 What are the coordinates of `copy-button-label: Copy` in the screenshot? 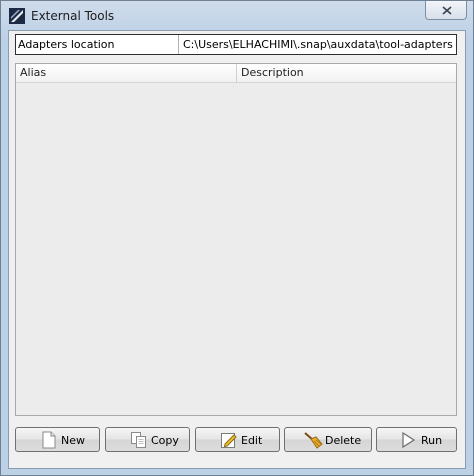 It's located at (165, 440).